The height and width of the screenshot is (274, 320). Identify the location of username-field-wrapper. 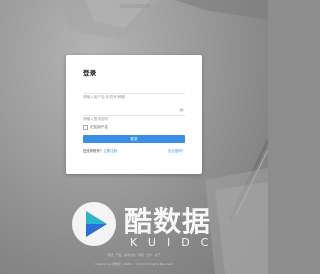
(134, 92).